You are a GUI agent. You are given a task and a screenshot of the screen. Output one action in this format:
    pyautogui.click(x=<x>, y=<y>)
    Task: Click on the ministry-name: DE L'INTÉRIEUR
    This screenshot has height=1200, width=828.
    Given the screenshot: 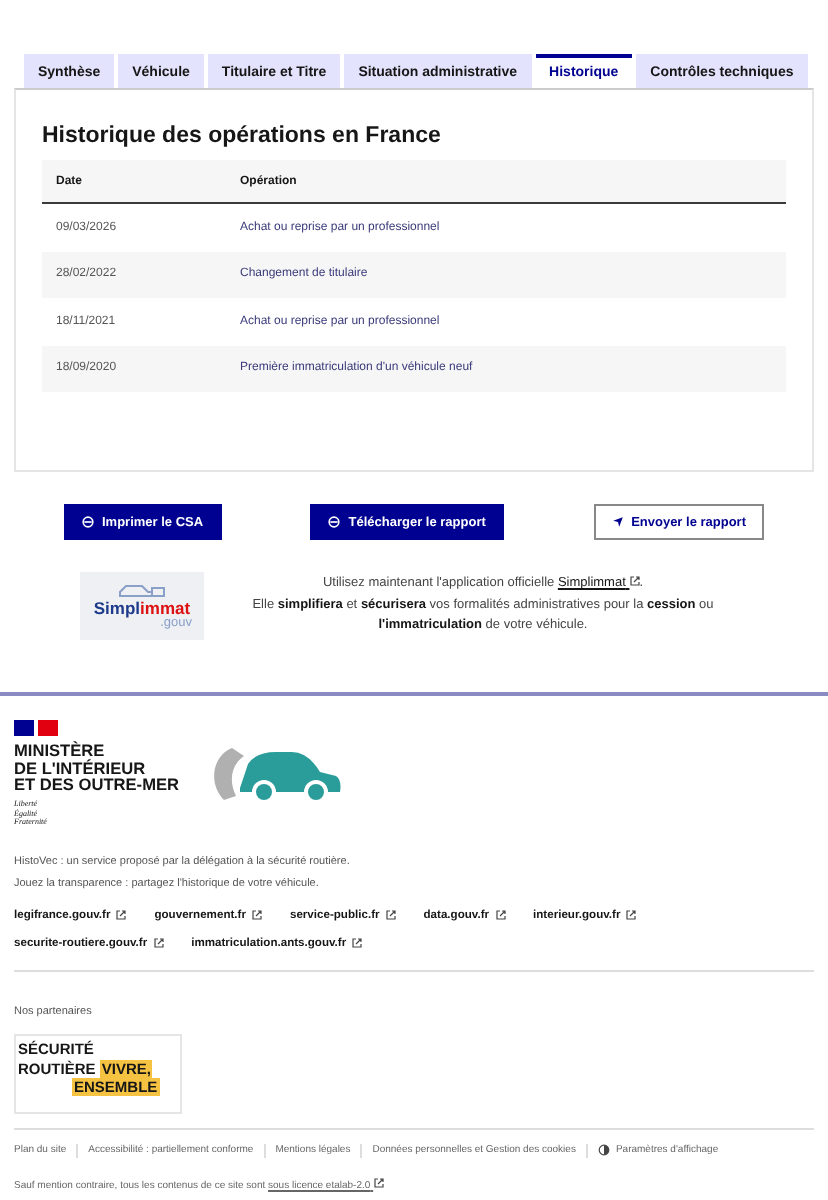 What is the action you would take?
    pyautogui.click(x=81, y=768)
    